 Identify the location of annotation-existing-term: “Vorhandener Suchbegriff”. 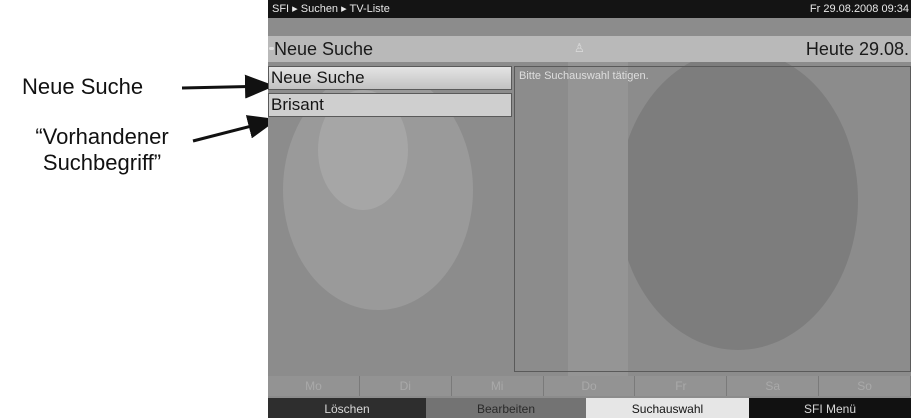
(102, 150).